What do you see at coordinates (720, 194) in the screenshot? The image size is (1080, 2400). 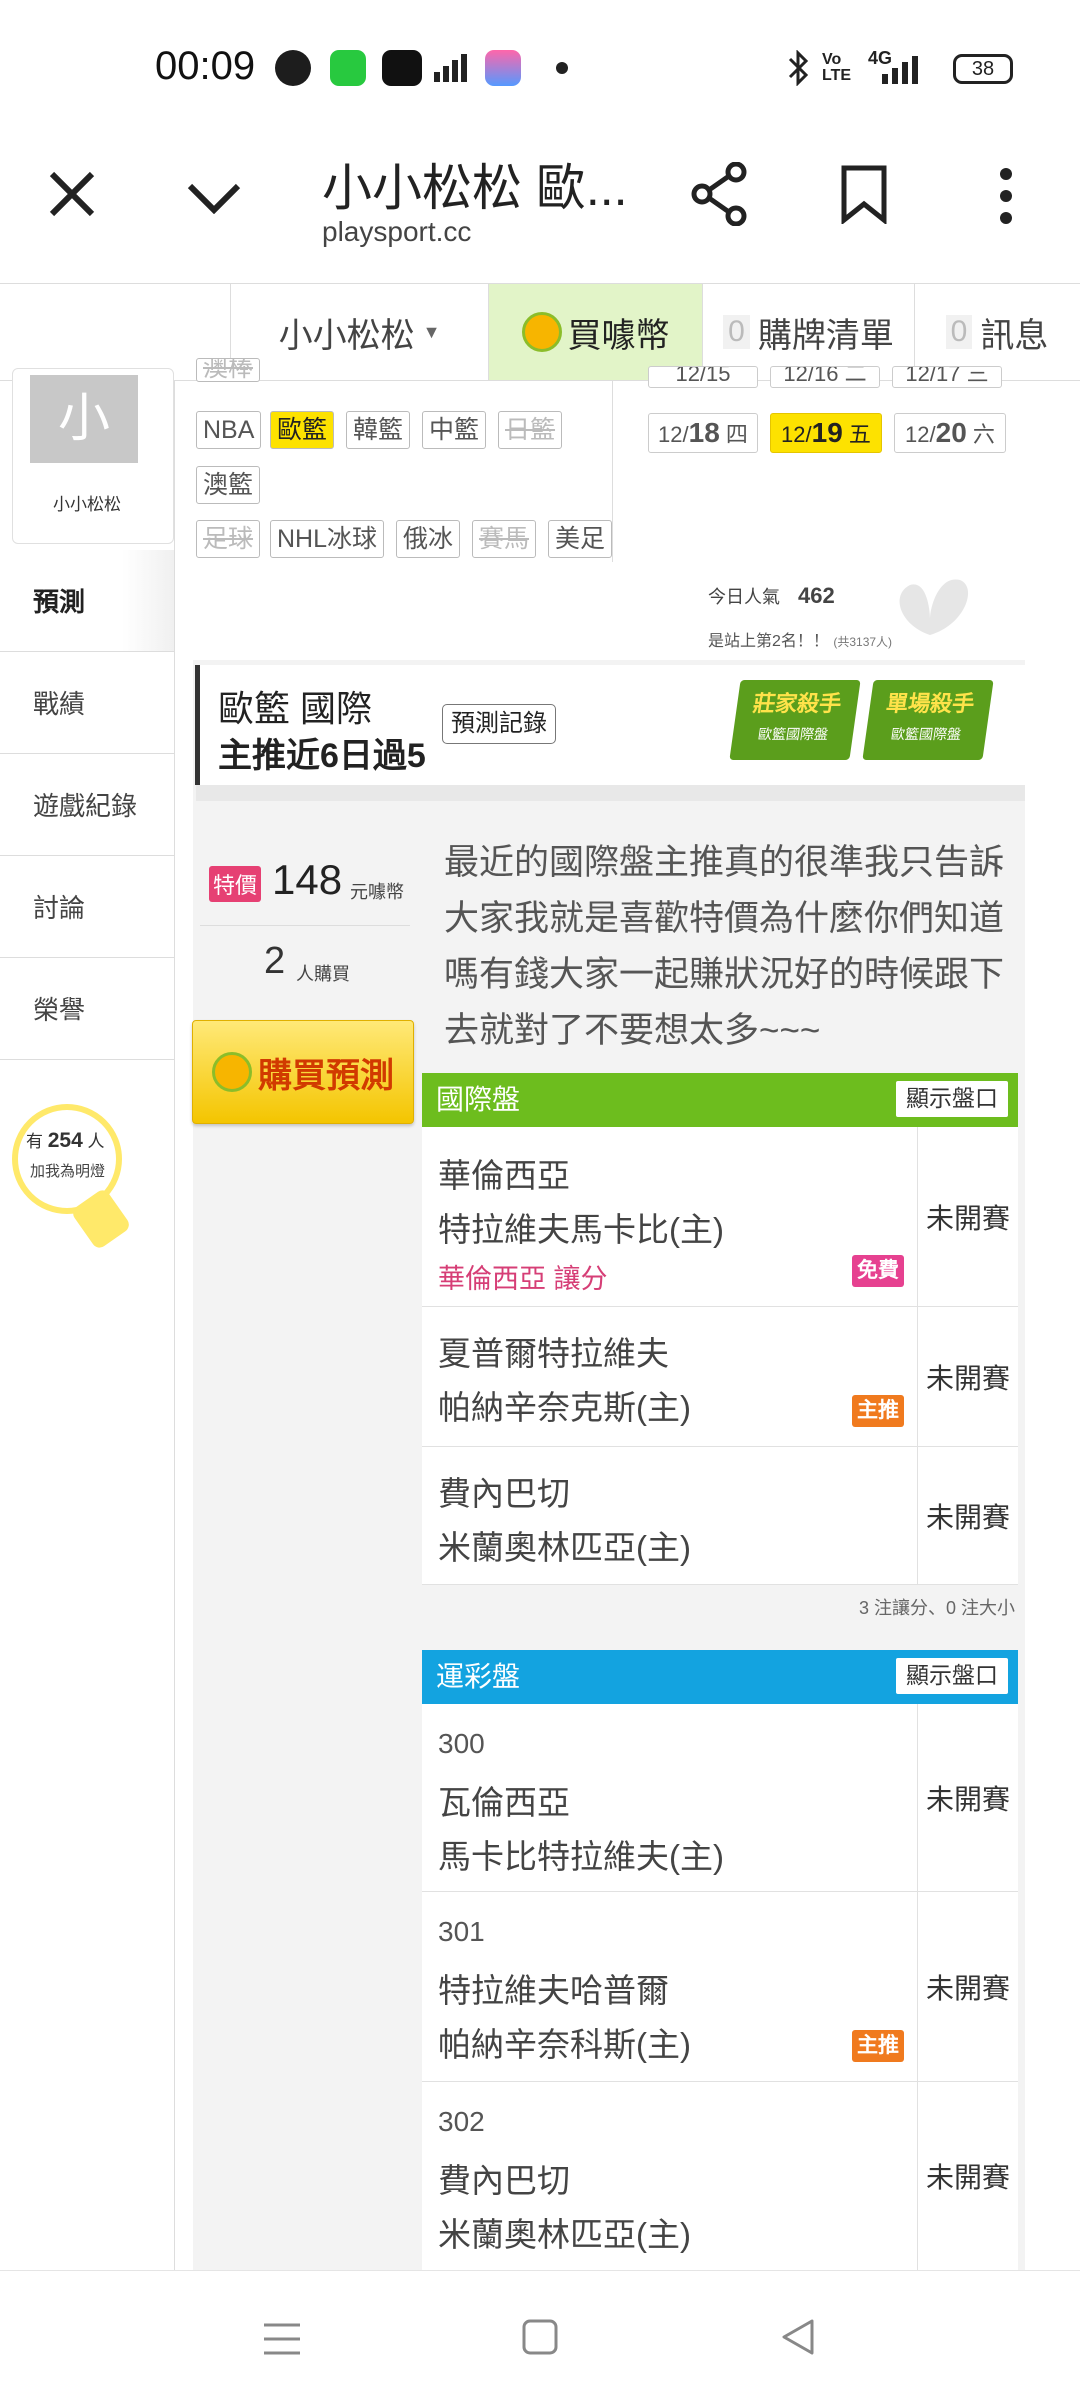 I see `share-icon` at bounding box center [720, 194].